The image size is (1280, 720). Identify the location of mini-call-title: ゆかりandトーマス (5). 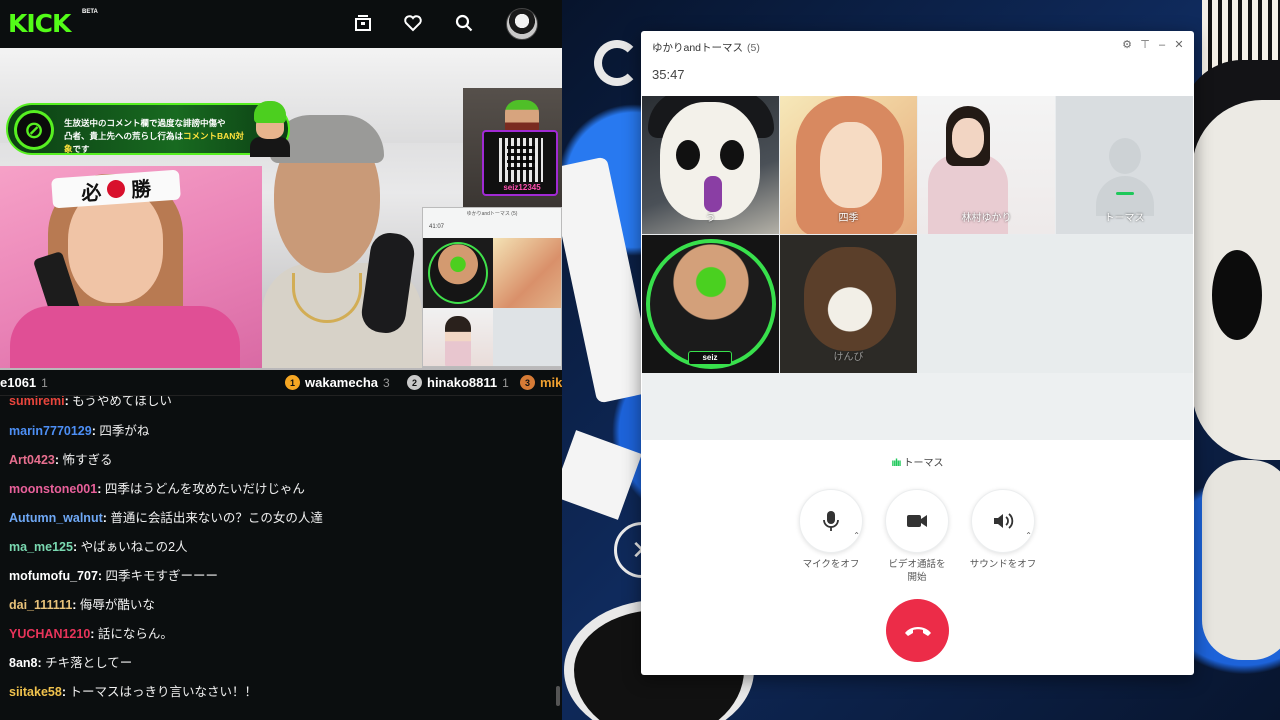
(492, 214).